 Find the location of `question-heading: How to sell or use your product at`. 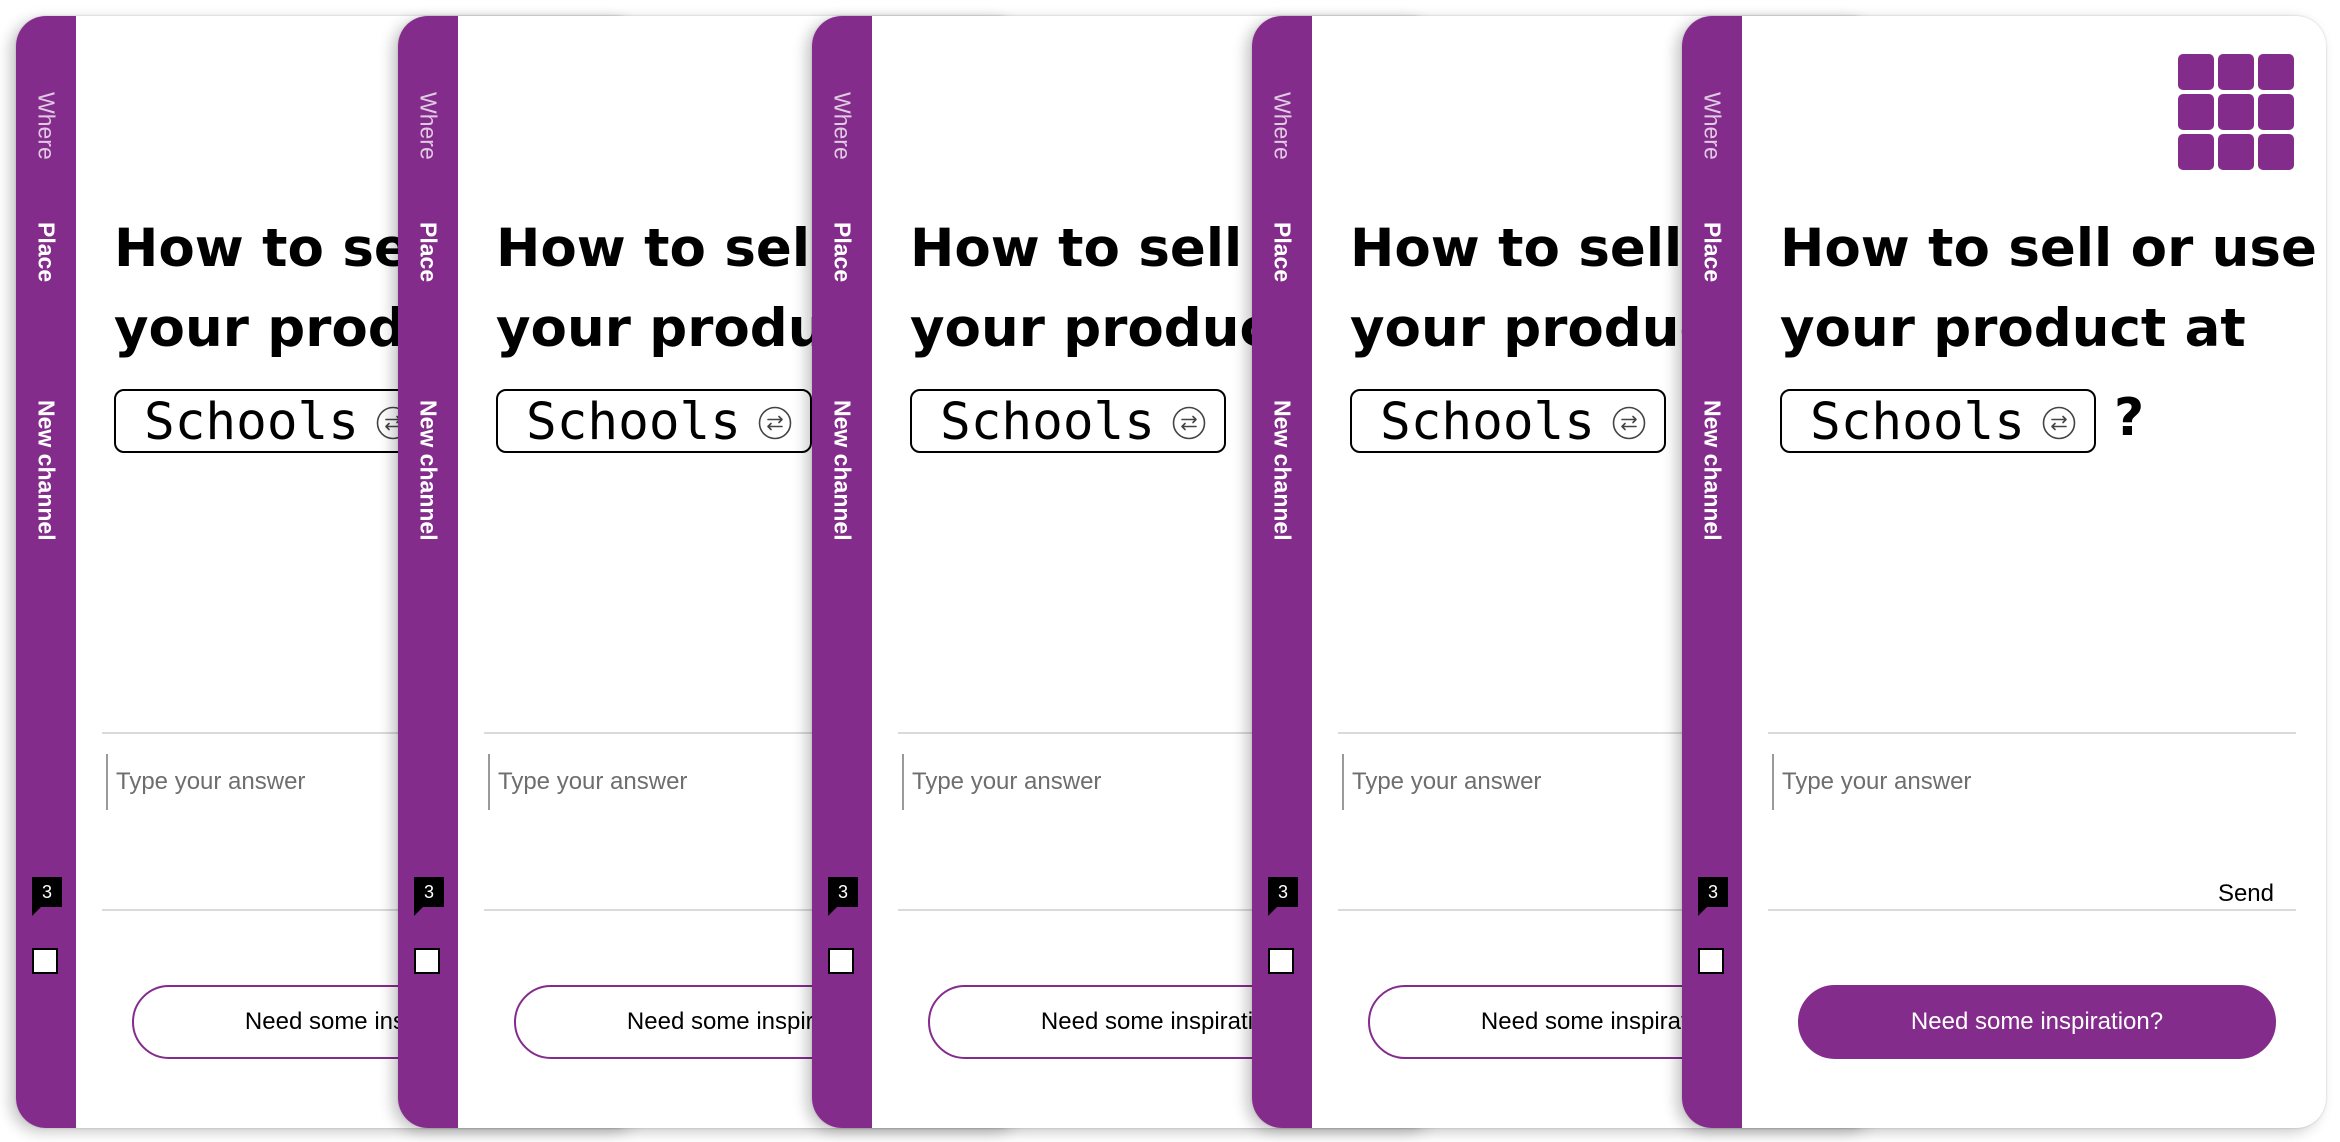

question-heading: How to sell or use your product at is located at coordinates (2053, 289).